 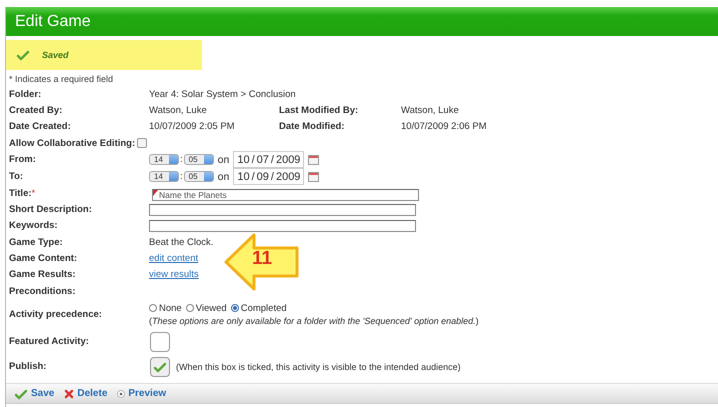 I want to click on option-label: Viewed, so click(x=211, y=308).